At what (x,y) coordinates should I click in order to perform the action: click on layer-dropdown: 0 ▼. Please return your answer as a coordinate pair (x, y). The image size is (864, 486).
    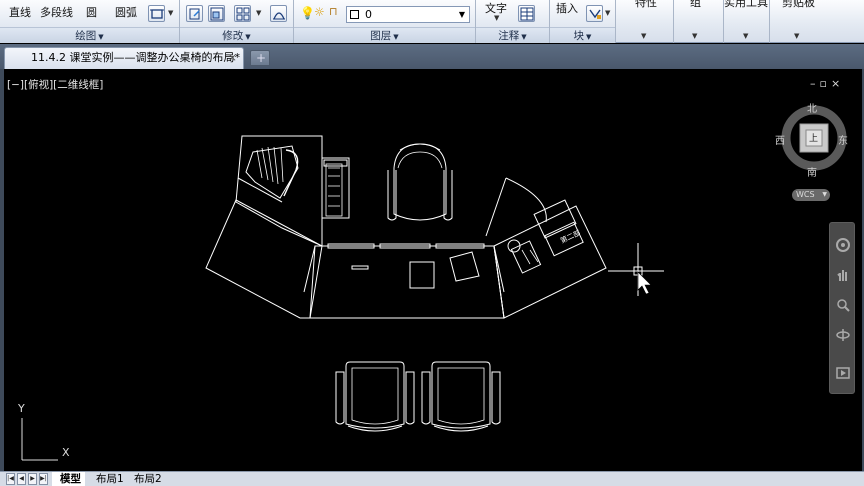
    Looking at the image, I should click on (408, 14).